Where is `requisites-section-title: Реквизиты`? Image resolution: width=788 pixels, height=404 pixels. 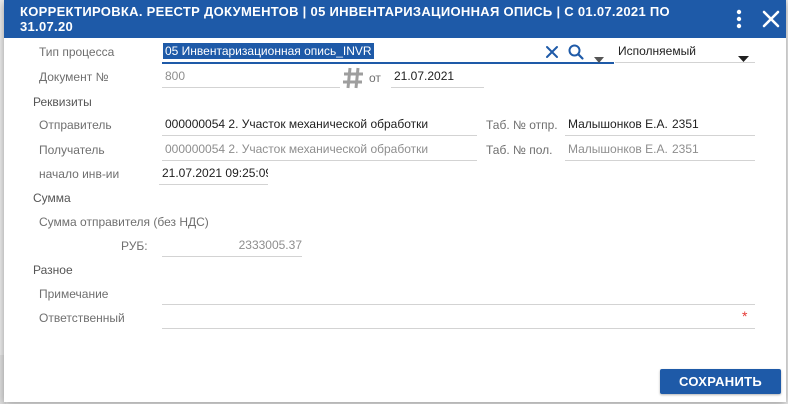
requisites-section-title: Реквизиты is located at coordinates (62, 102).